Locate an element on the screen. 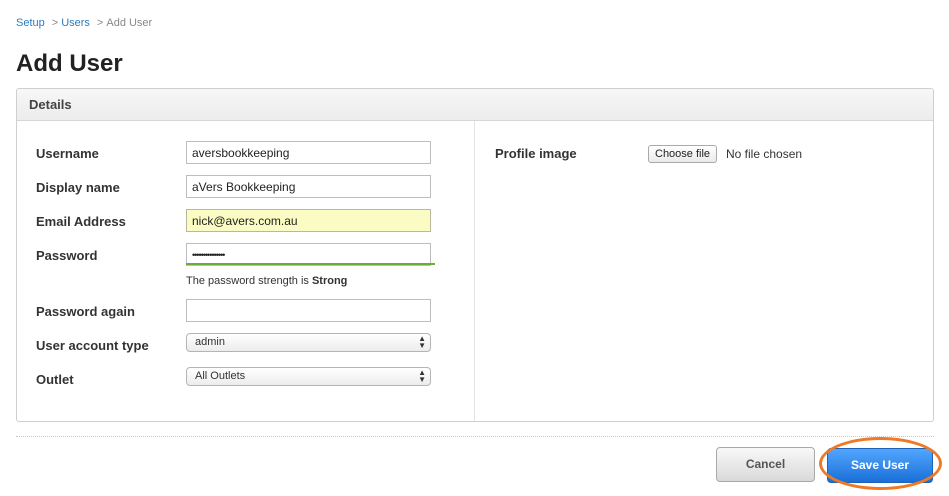 The width and height of the screenshot is (949, 496). footer-divider is located at coordinates (475, 436).